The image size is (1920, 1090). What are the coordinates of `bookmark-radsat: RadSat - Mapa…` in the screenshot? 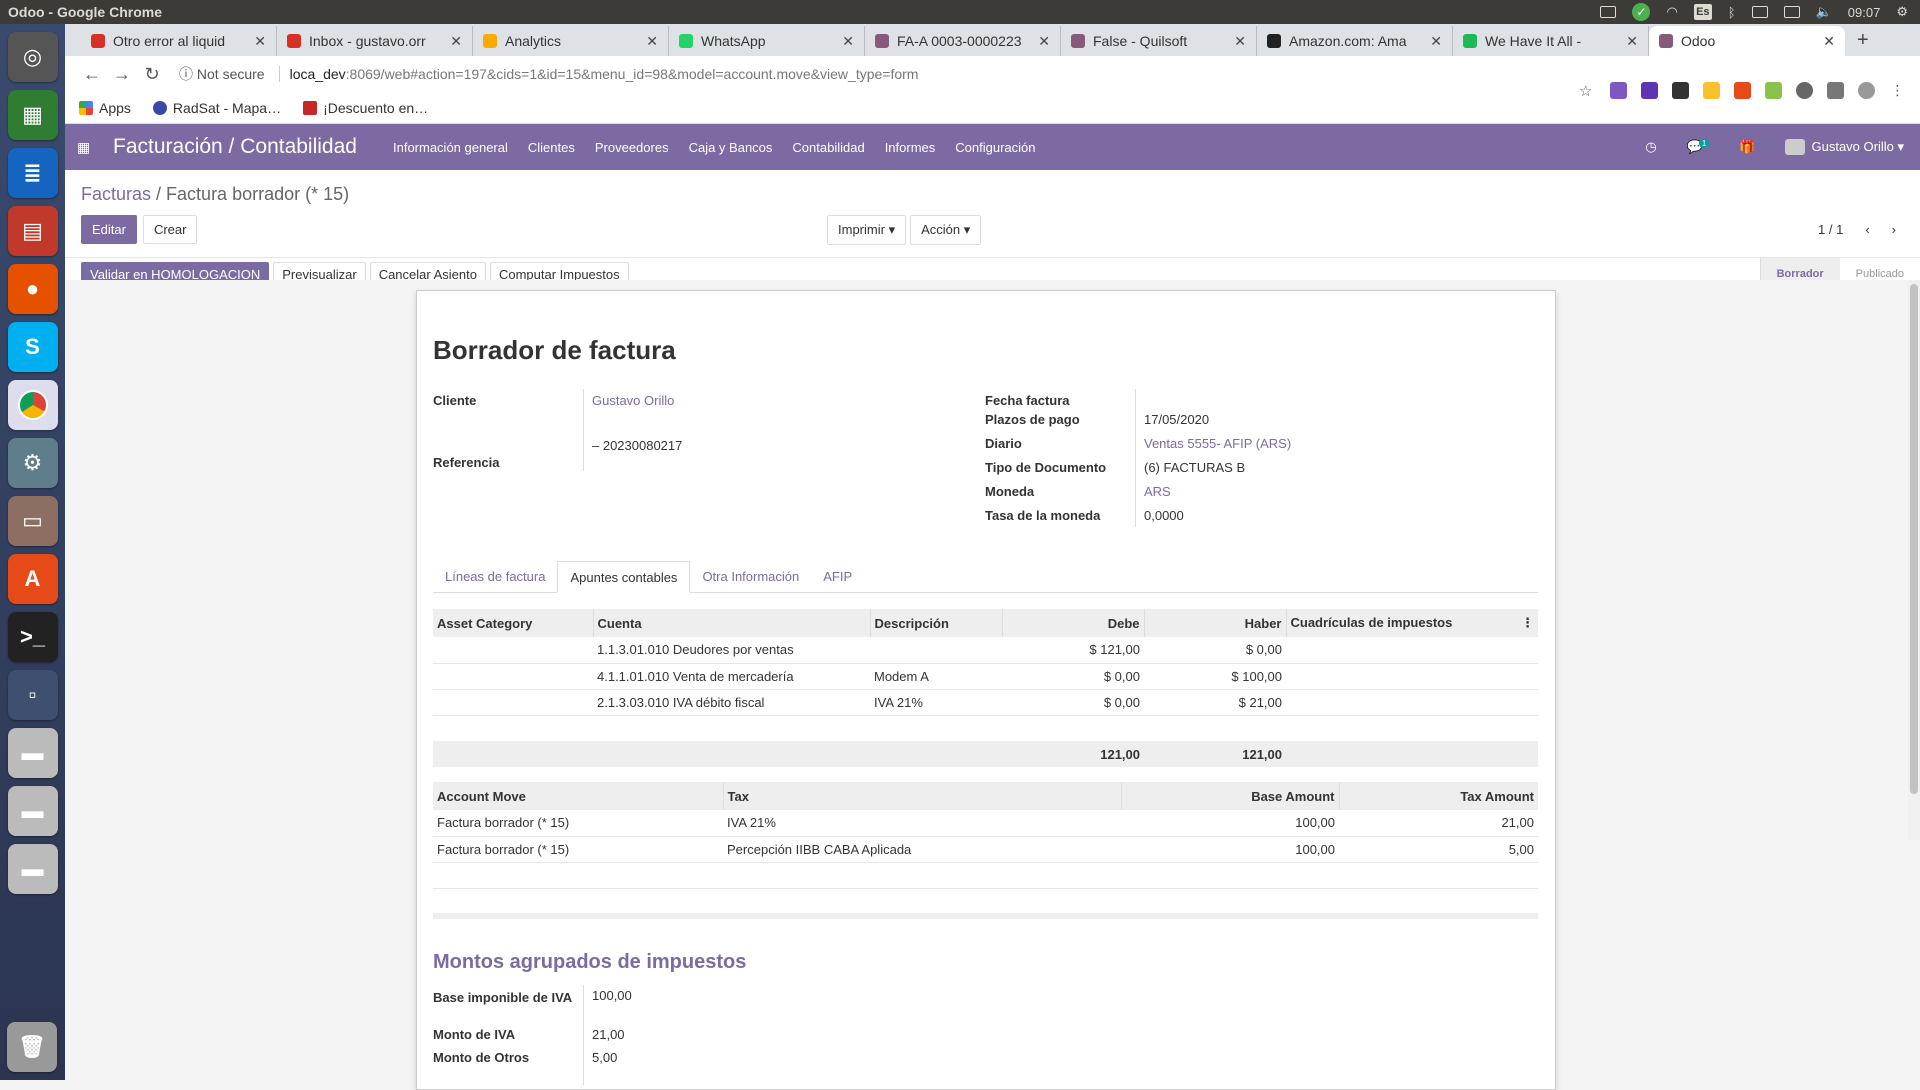 It's located at (216, 108).